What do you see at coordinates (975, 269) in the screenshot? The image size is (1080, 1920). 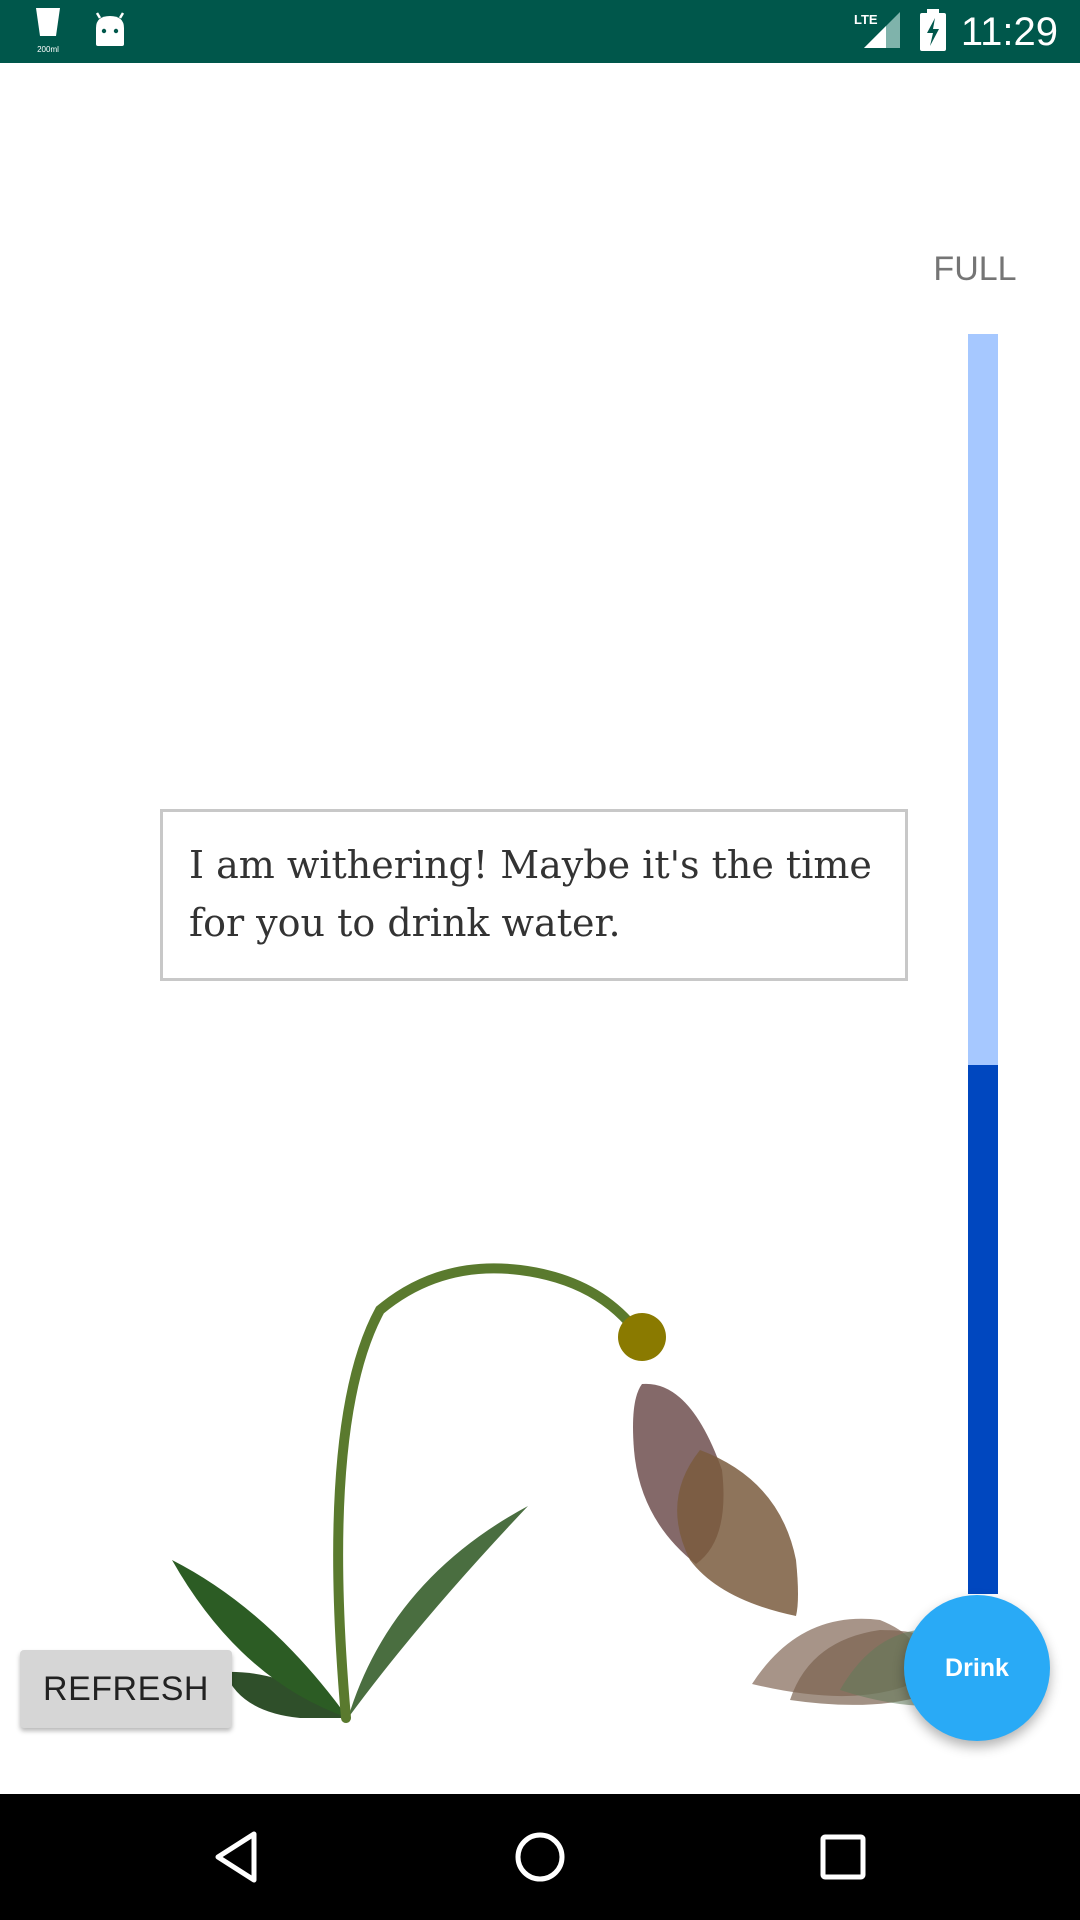 I see `water-level-label: FULL` at bounding box center [975, 269].